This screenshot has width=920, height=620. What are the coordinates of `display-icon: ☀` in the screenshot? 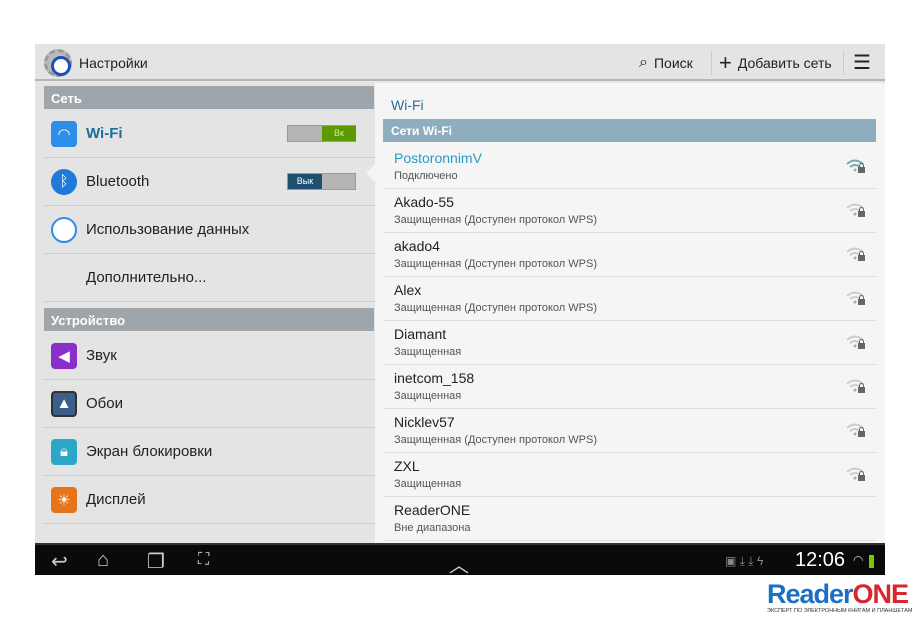 It's located at (64, 499).